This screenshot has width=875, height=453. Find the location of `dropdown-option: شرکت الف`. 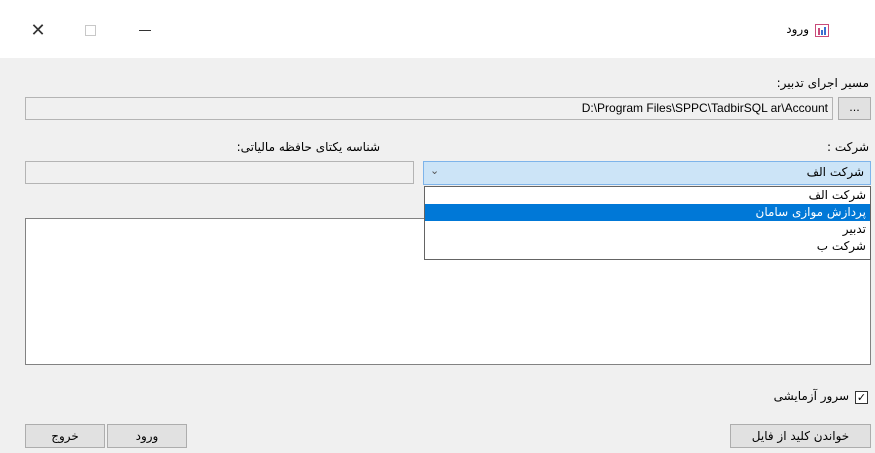

dropdown-option: شرکت الف is located at coordinates (647, 195).